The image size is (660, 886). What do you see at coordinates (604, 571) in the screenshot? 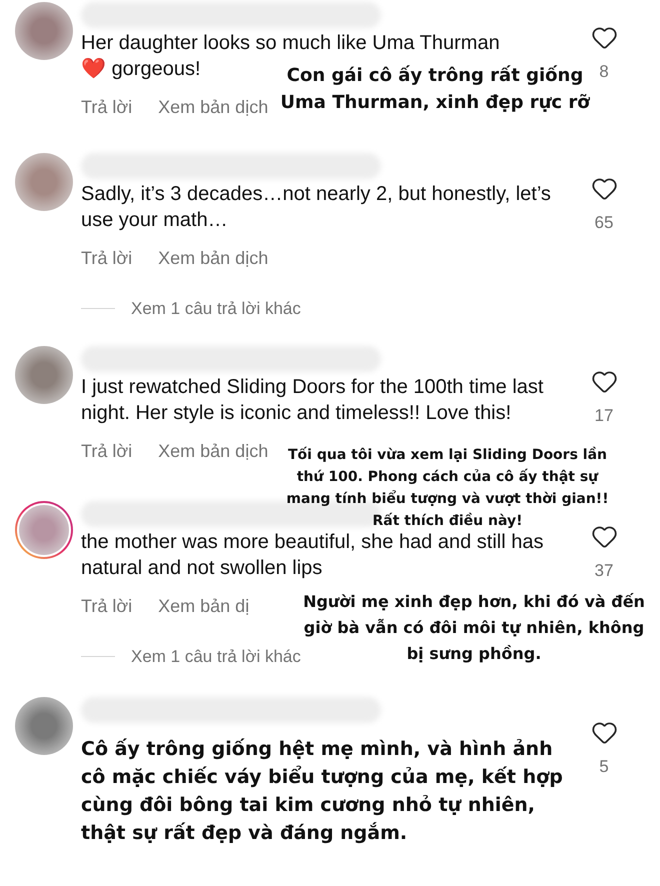
I see `like-count: 37` at bounding box center [604, 571].